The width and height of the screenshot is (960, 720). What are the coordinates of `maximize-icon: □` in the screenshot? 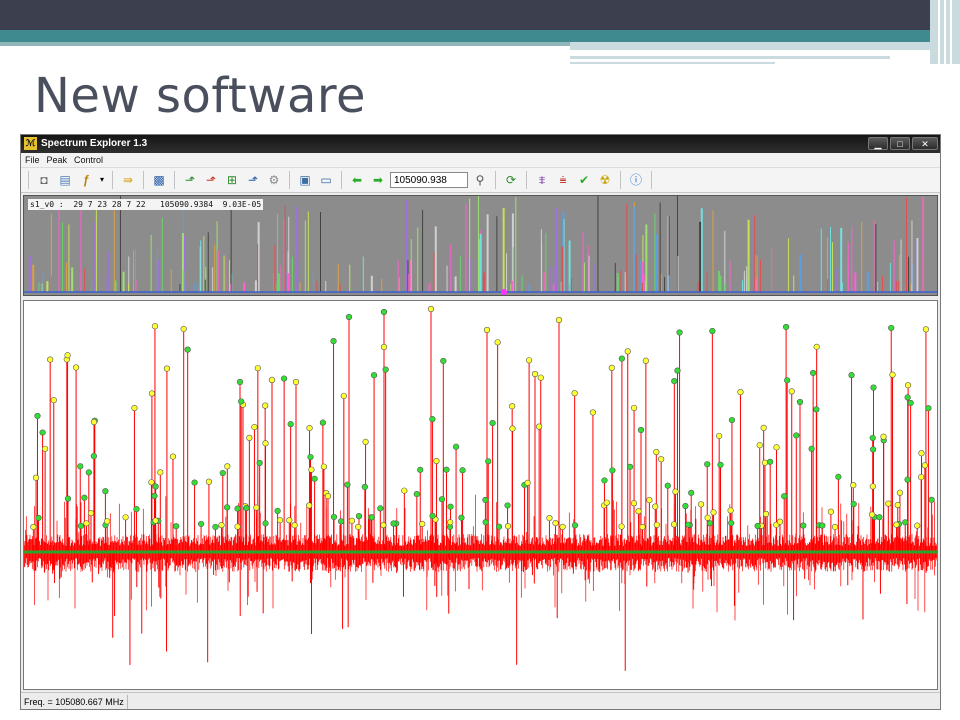 It's located at (900, 143).